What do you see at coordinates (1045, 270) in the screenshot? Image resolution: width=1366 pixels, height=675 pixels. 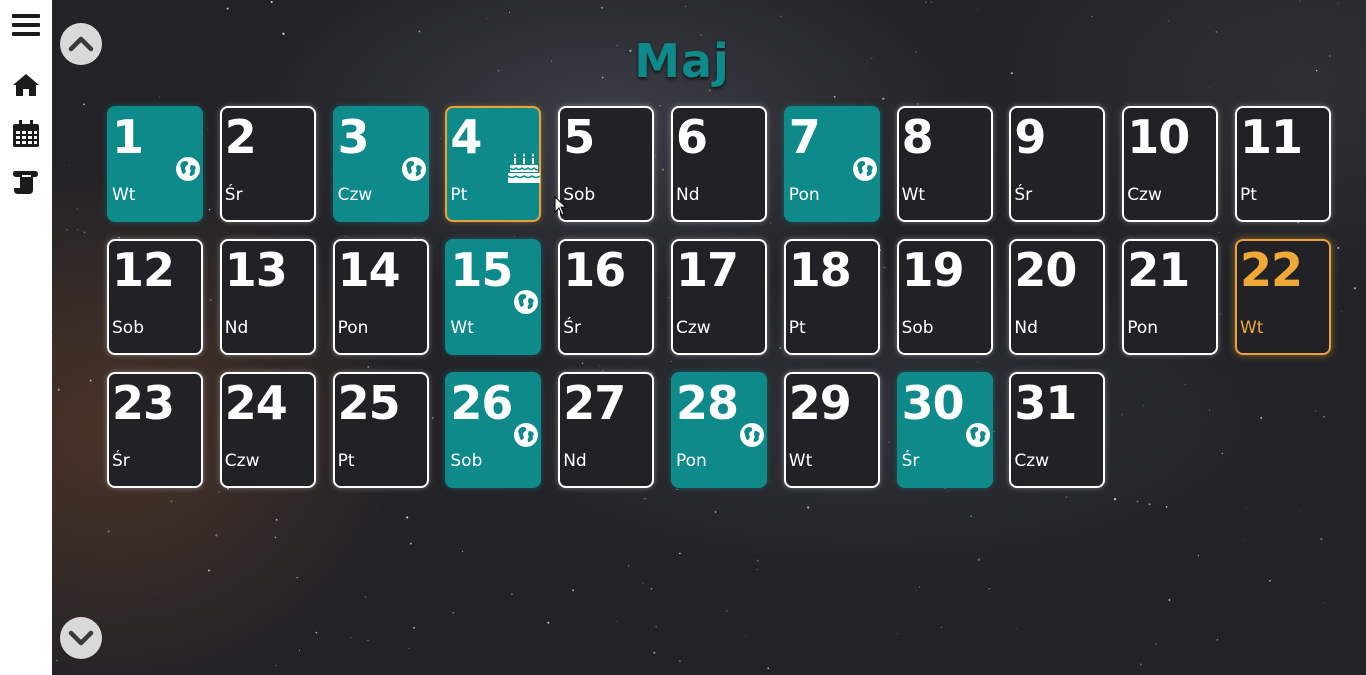 I see `day-number: 20` at bounding box center [1045, 270].